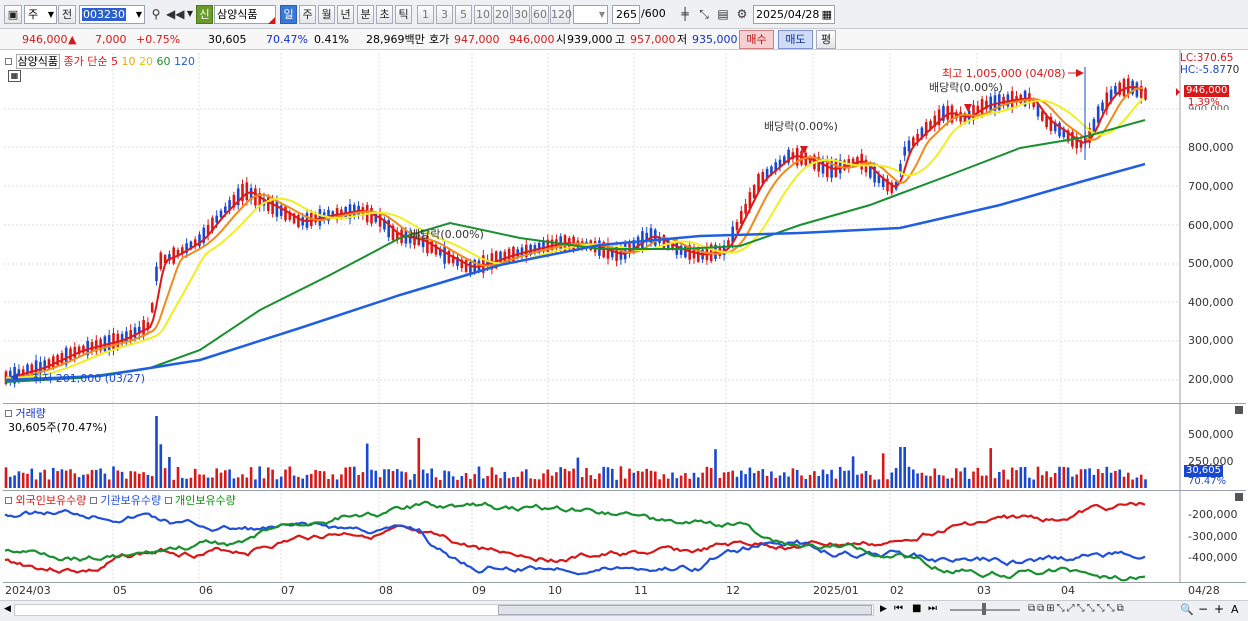 The width and height of the screenshot is (1248, 621). Describe the element at coordinates (40, 14) in the screenshot. I see `period-dropdown: 주 ▼` at that location.